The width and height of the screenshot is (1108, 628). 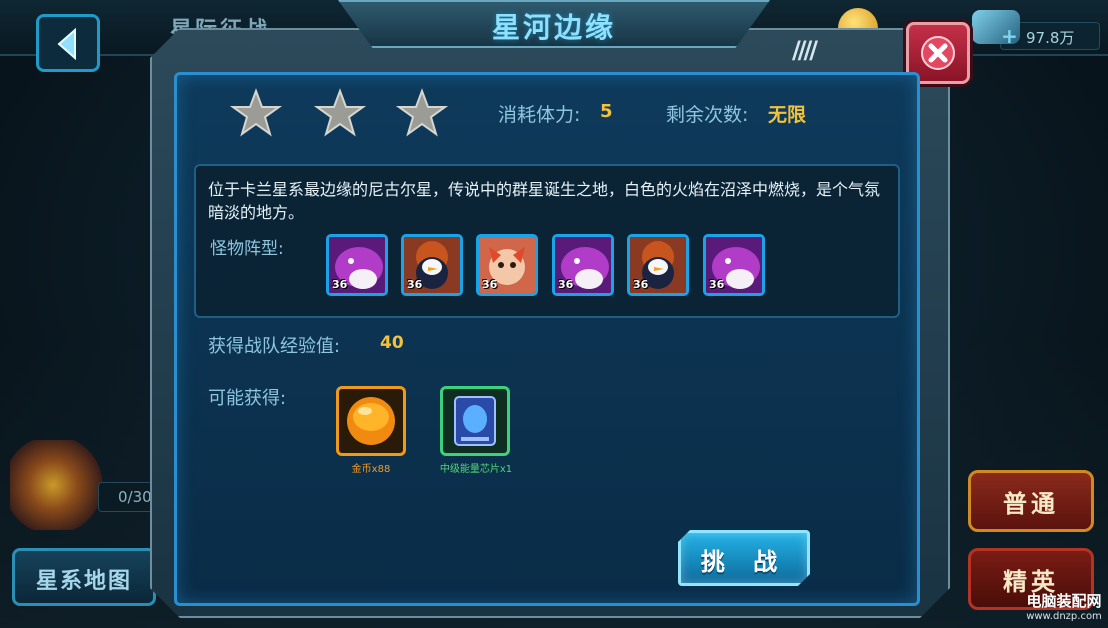 What do you see at coordinates (371, 469) in the screenshot?
I see `reward-gold-caption: 金币x88` at bounding box center [371, 469].